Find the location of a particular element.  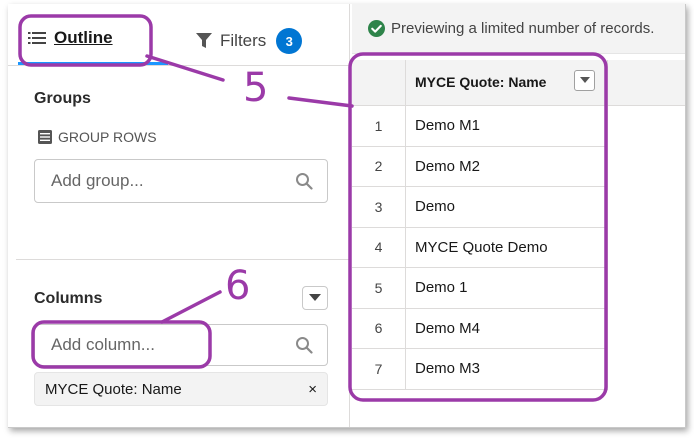

tab-filters: Filters 3 is located at coordinates (249, 41).